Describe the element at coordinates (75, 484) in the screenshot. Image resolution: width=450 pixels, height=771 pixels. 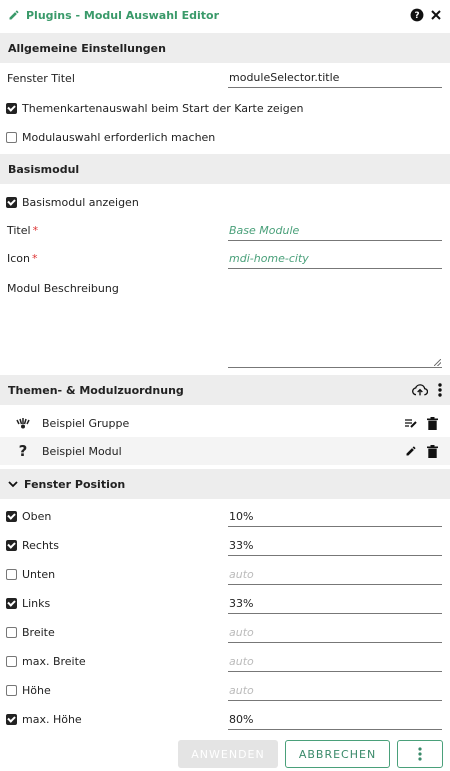
I see `position-heading-label: Fenster Position` at that location.